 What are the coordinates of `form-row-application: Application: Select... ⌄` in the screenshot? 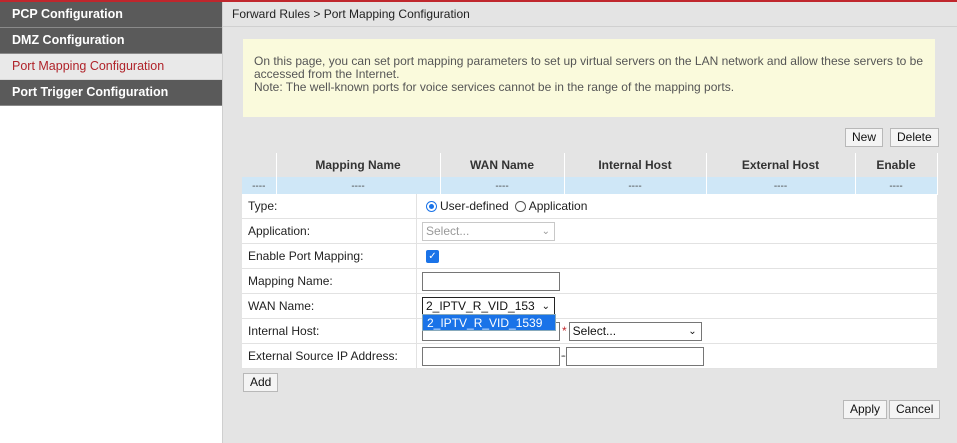 It's located at (589, 231).